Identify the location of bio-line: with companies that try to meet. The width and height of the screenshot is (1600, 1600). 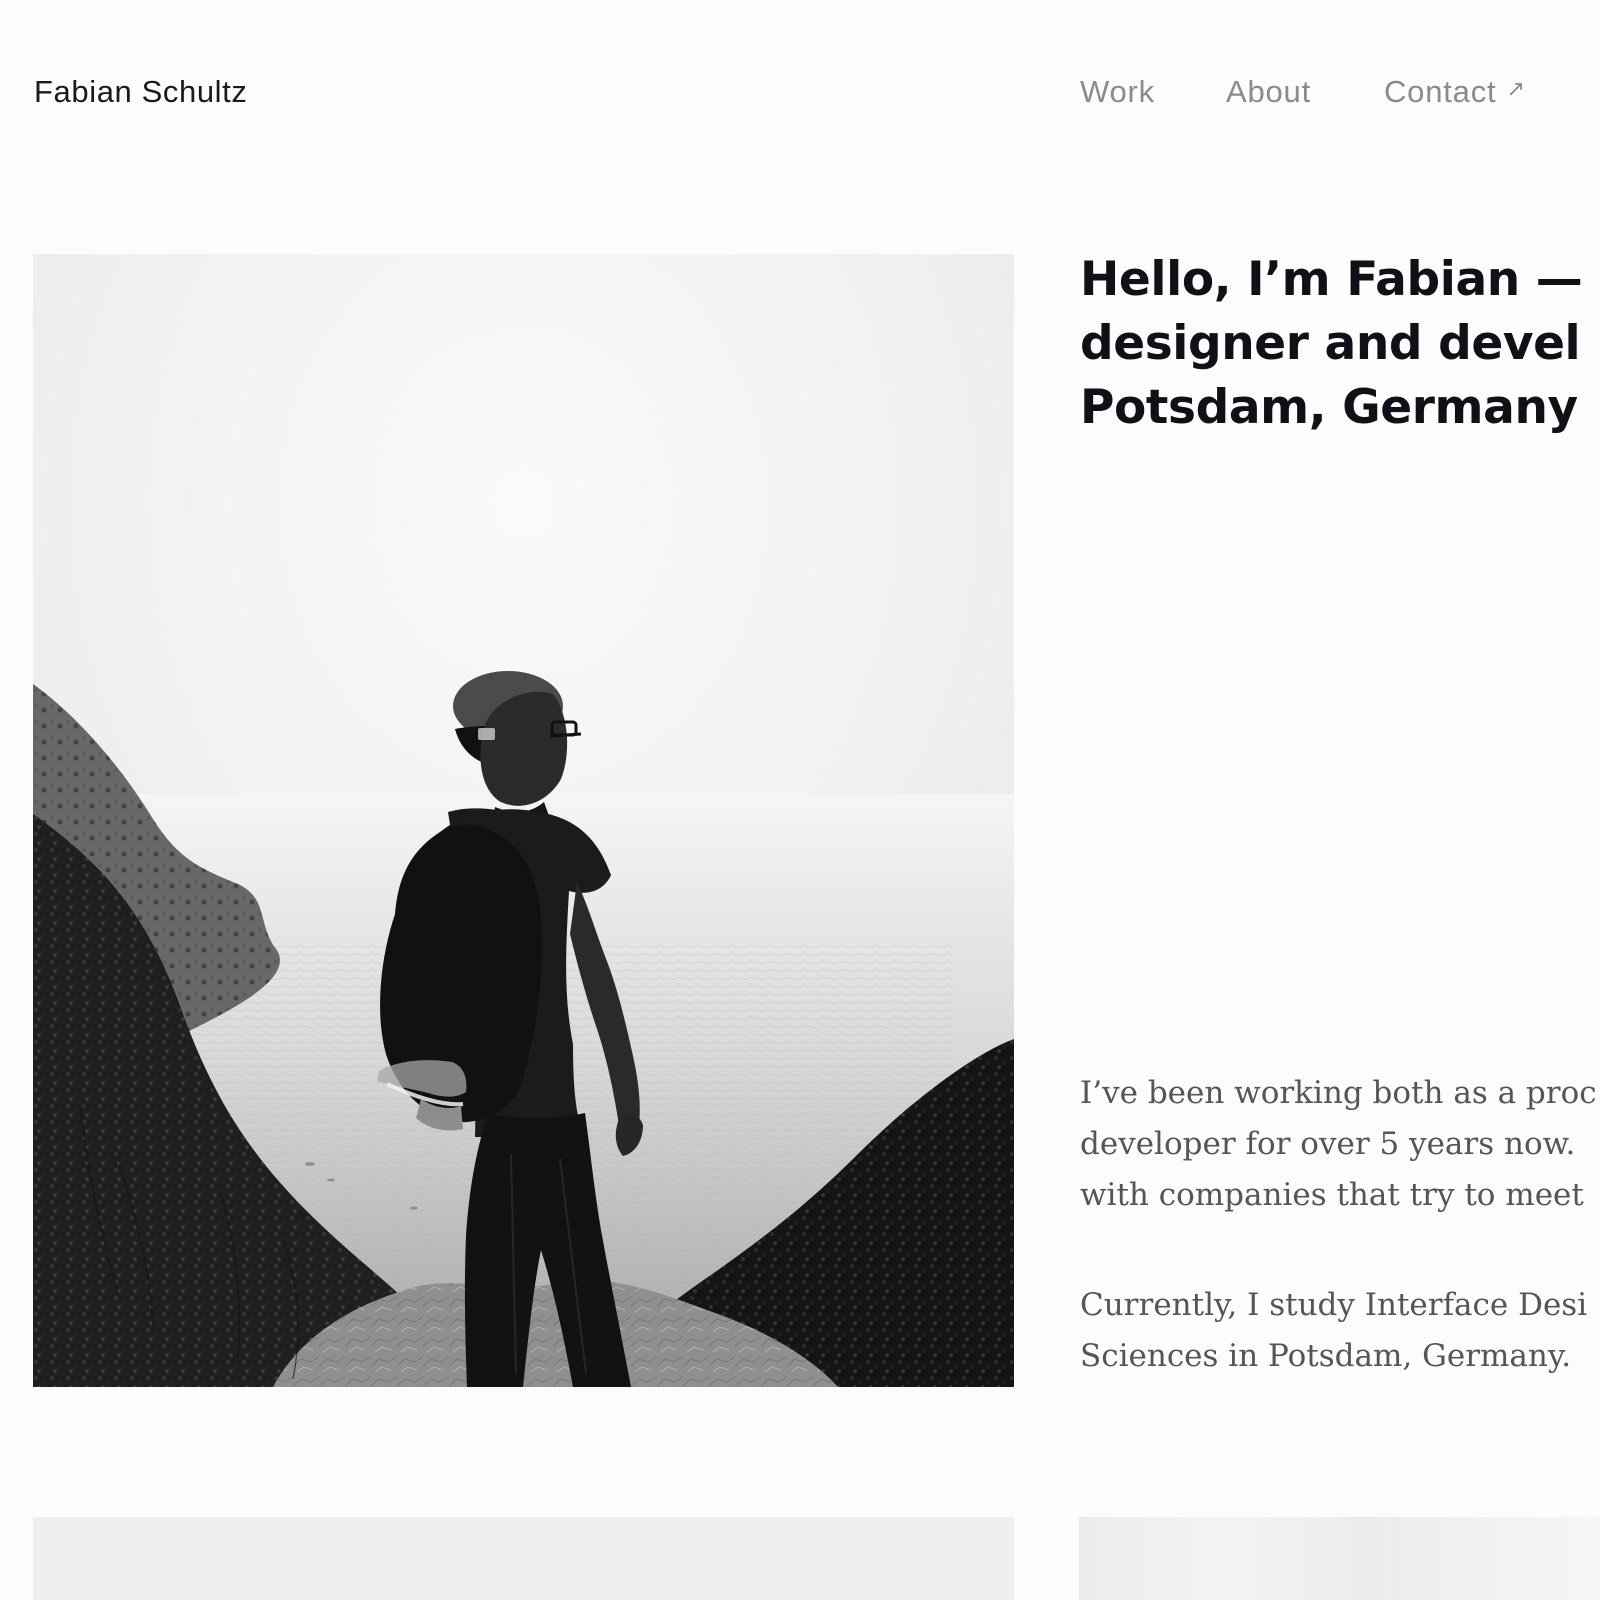
(1332, 1195).